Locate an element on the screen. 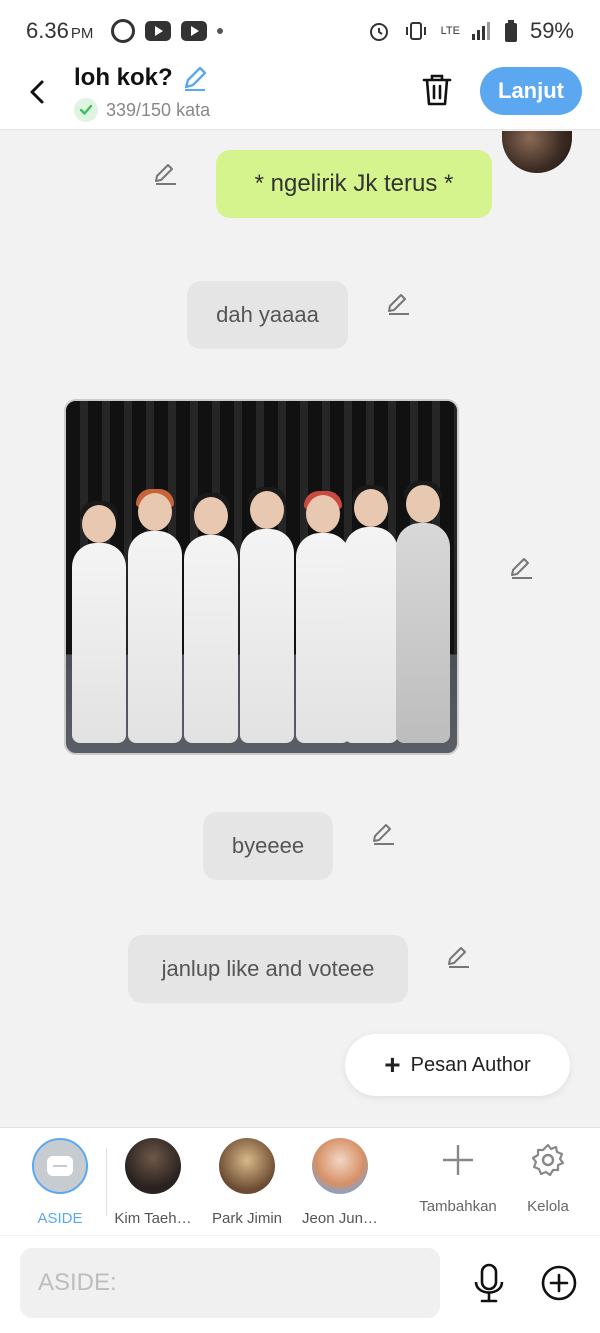 The image size is (600, 1333). status-time: 6.36 PM is located at coordinates (60, 30).